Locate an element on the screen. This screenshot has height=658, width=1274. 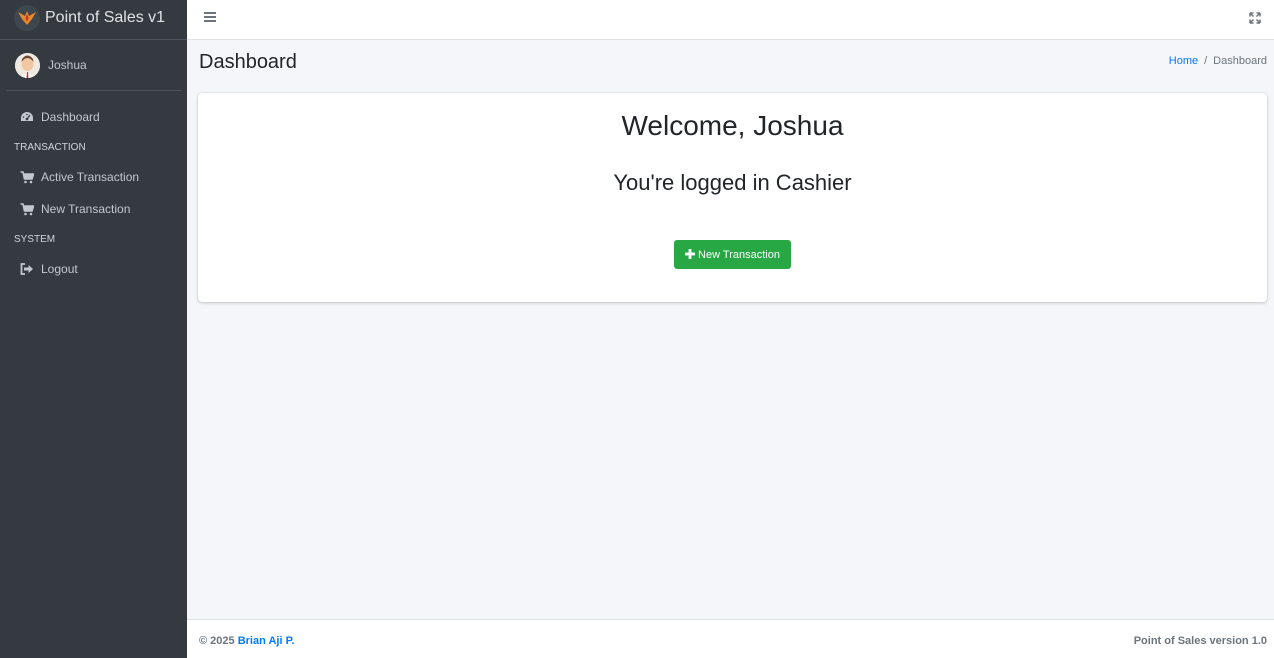
sidebar-item-new-transaction: New Transaction is located at coordinates (93, 209).